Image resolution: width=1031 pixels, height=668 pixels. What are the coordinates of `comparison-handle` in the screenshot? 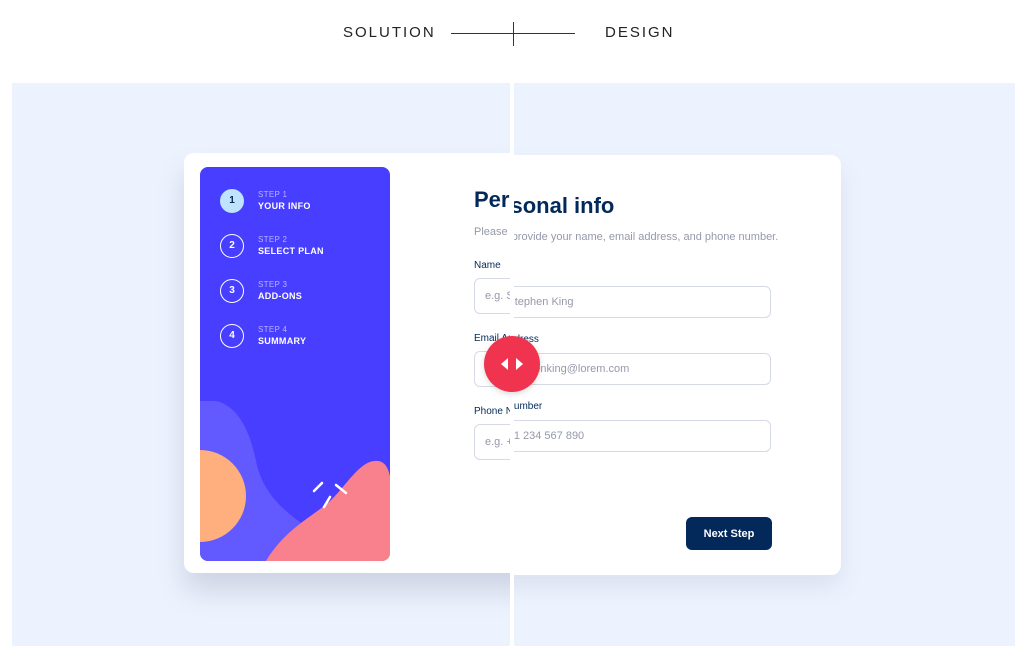 It's located at (512, 364).